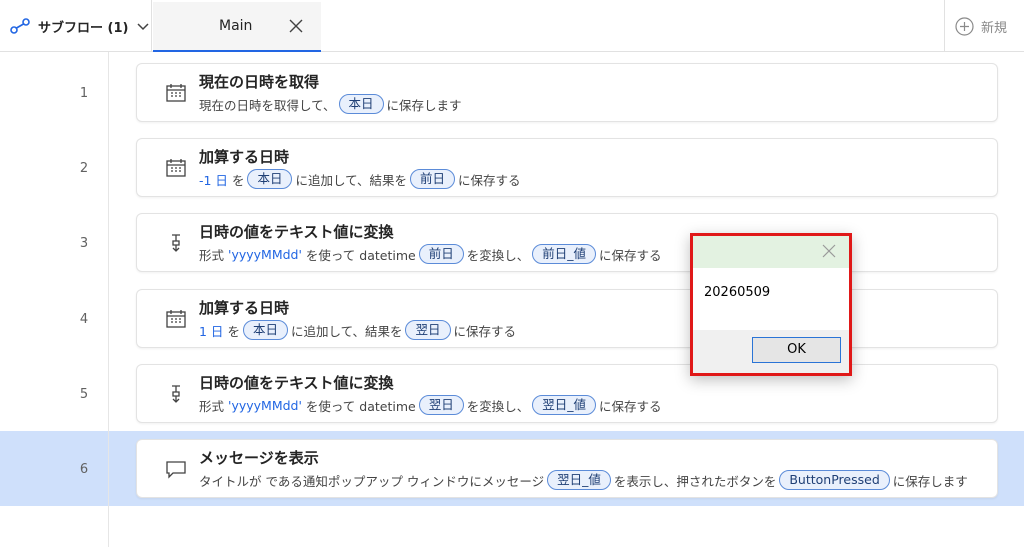 The image size is (1024, 547). What do you see at coordinates (771, 252) in the screenshot?
I see `dialog-title-bar` at bounding box center [771, 252].